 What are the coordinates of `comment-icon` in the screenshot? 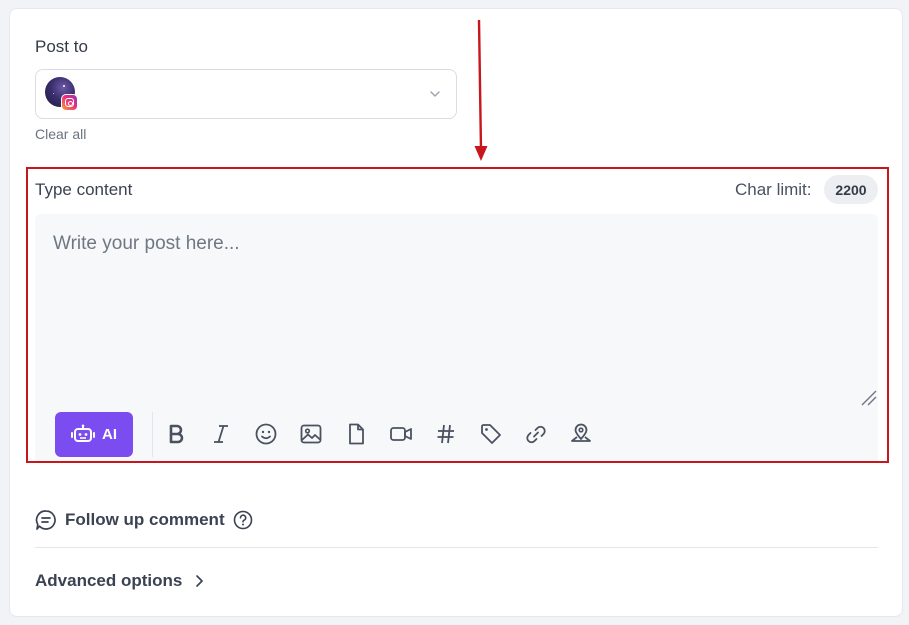 It's located at (45, 520).